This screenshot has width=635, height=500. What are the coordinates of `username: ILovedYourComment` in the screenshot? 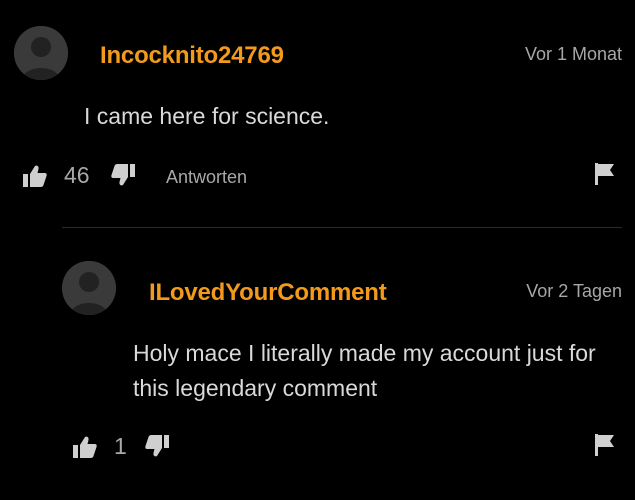 It's located at (268, 293).